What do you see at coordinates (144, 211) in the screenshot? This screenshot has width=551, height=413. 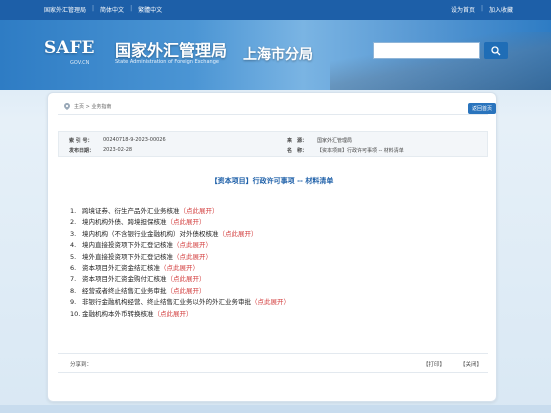 I see `list-item: 1. 跨境证券、衍生产品外汇业务核准（点此展开）` at bounding box center [144, 211].